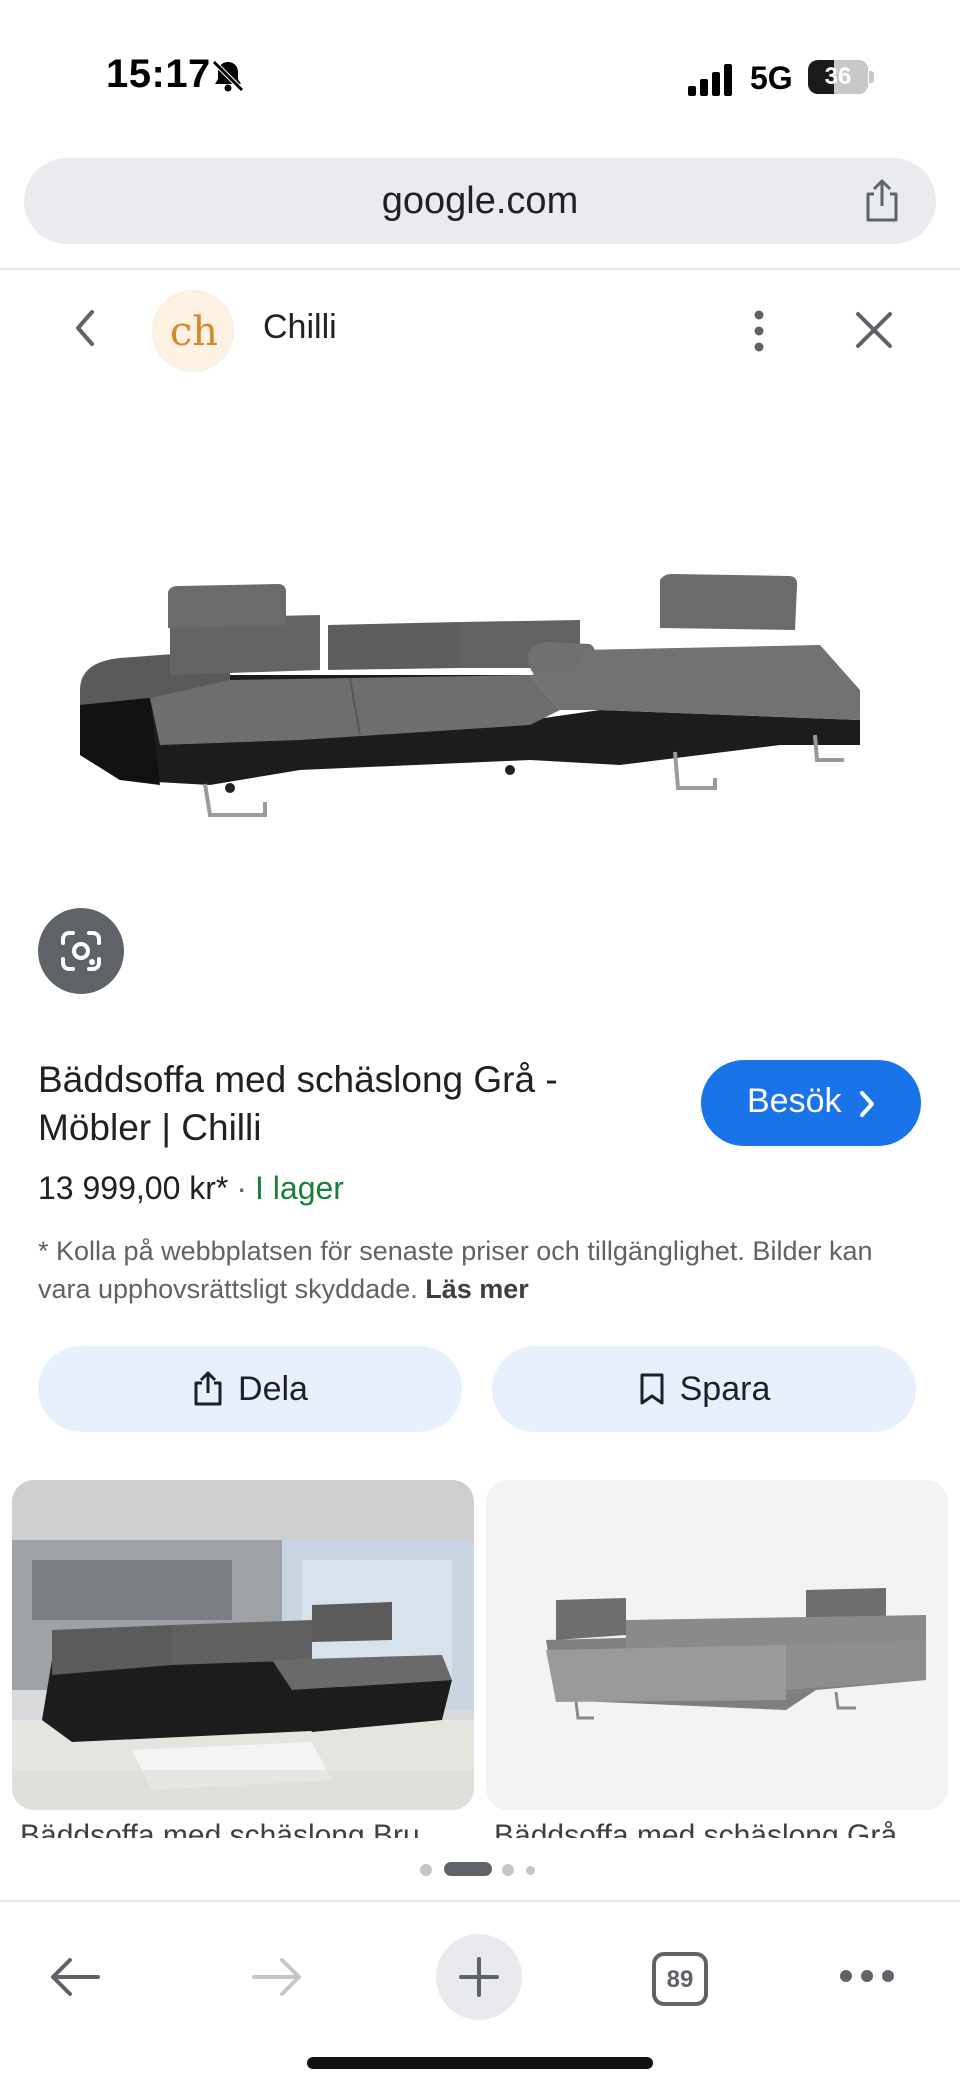 This screenshot has height=2087, width=960. I want to click on visit-label: Besök, so click(794, 1101).